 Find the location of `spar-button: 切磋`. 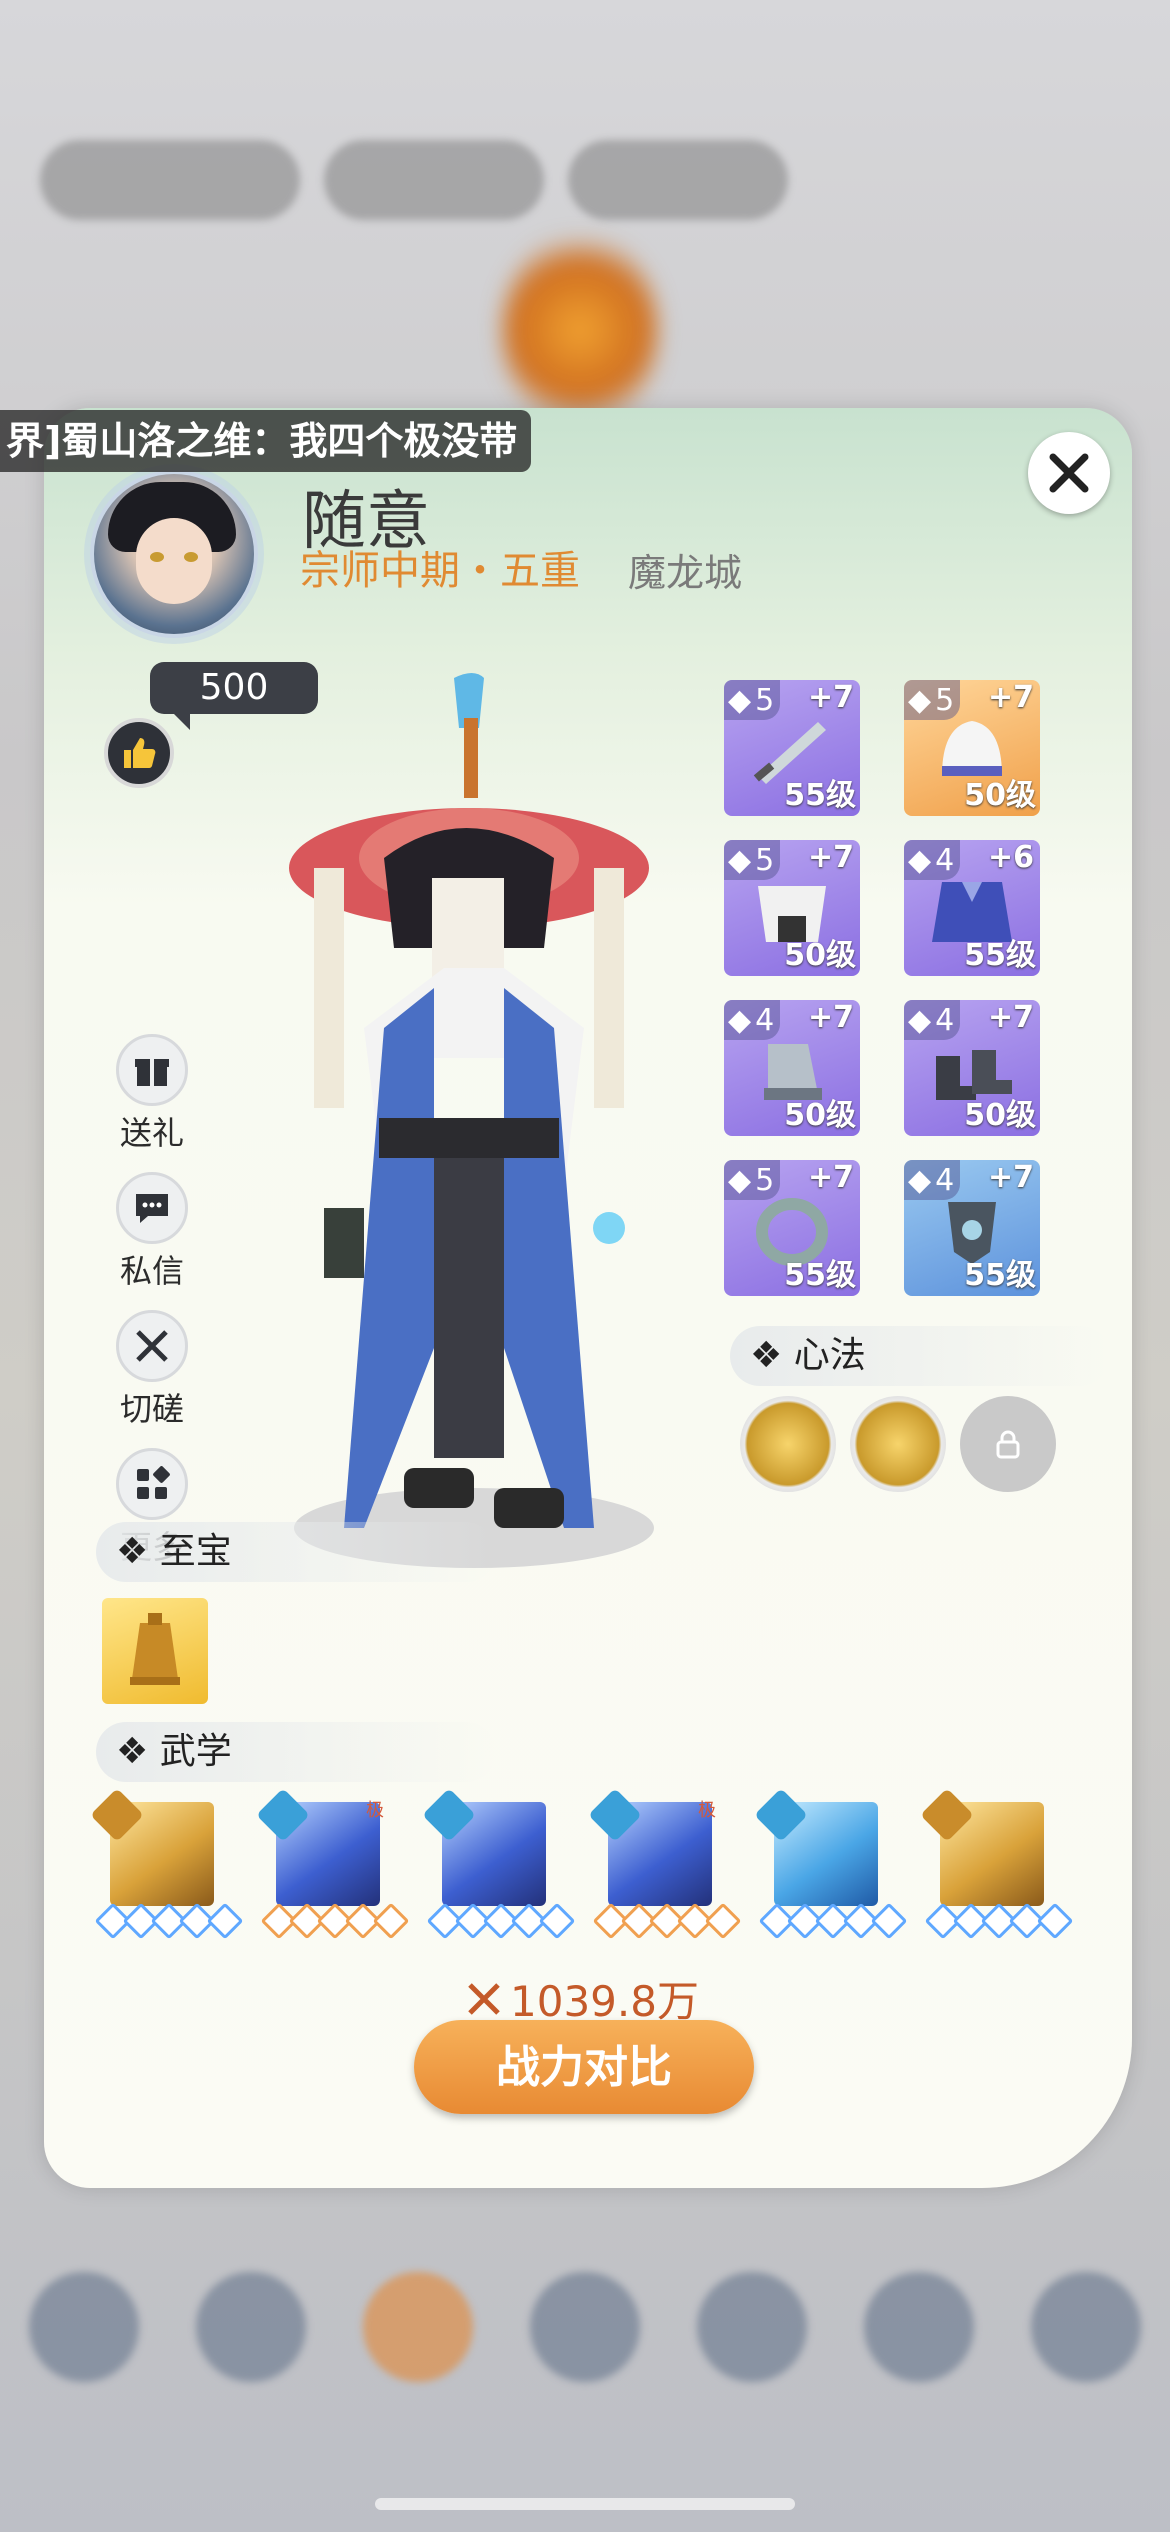

spar-button: 切磋 is located at coordinates (152, 1370).